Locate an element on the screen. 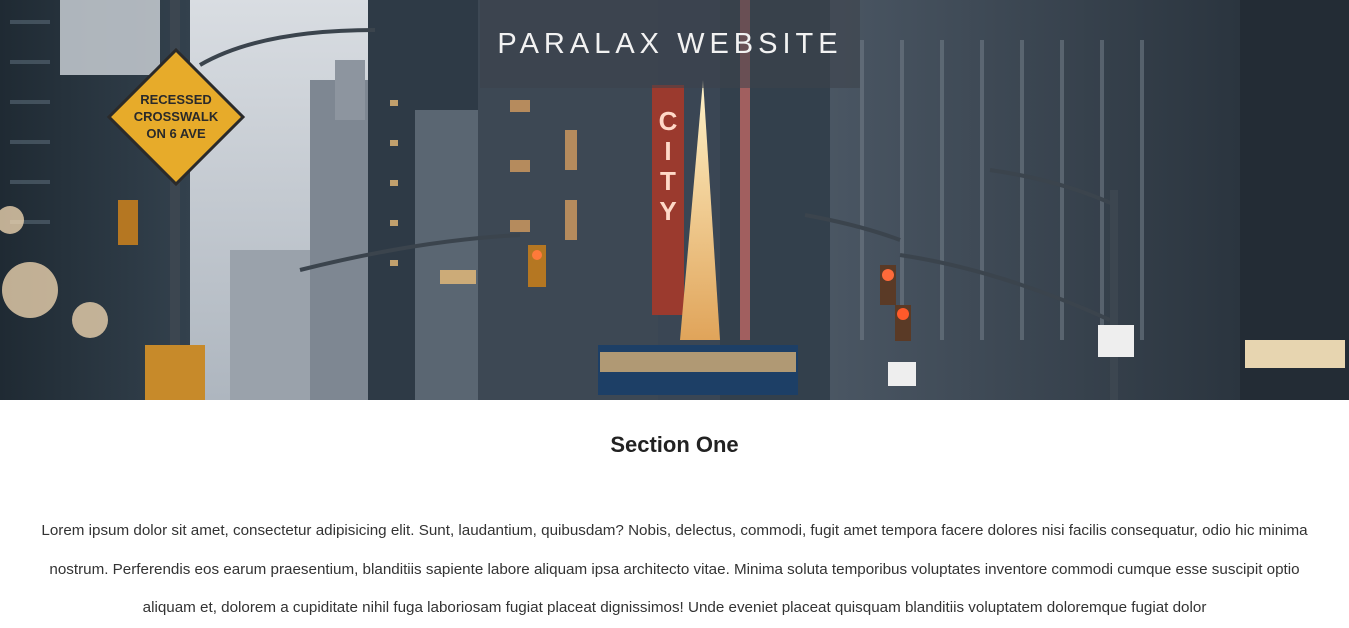  section-title: Section One is located at coordinates (674, 444).